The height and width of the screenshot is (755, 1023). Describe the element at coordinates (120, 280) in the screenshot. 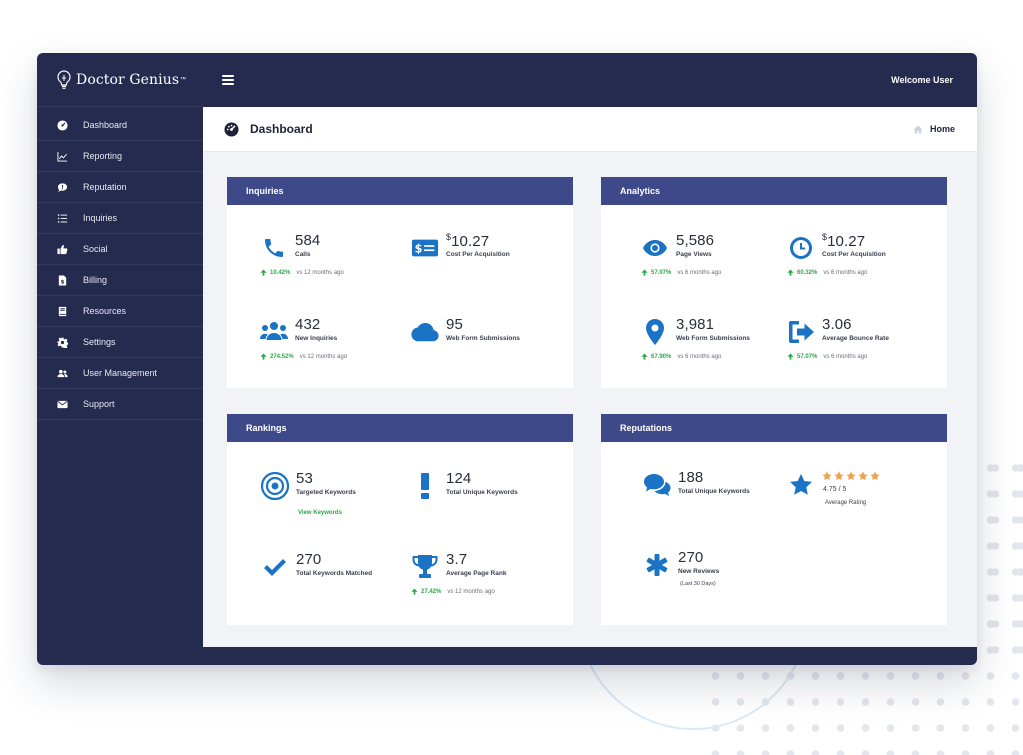

I see `sidebar-item-billing: $ Billing` at that location.